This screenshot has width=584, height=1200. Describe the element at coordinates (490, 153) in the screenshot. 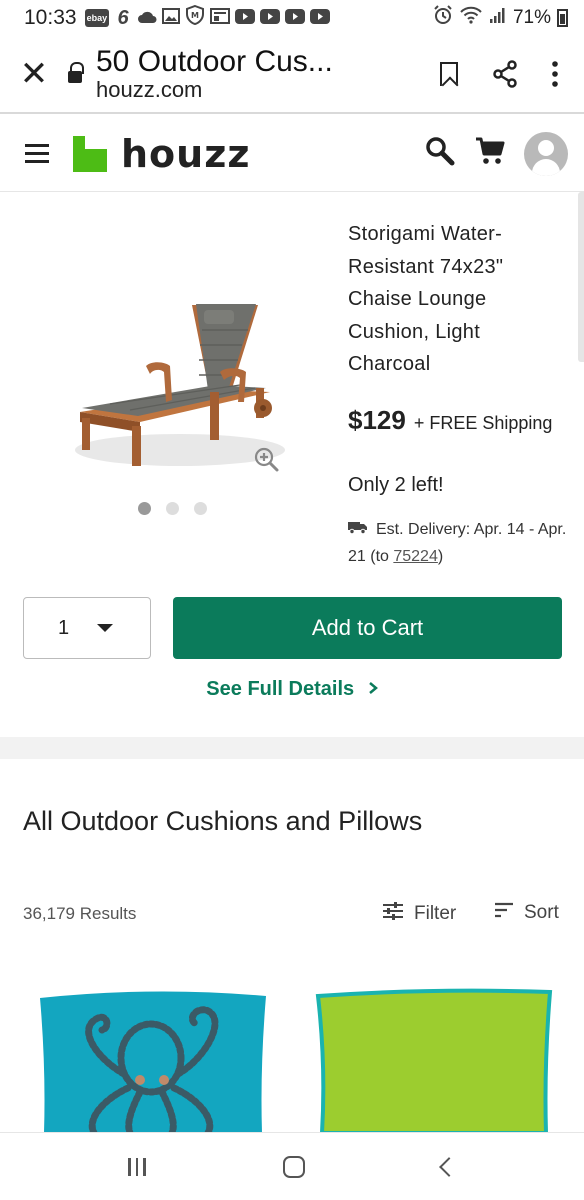

I see `cart-icon` at that location.